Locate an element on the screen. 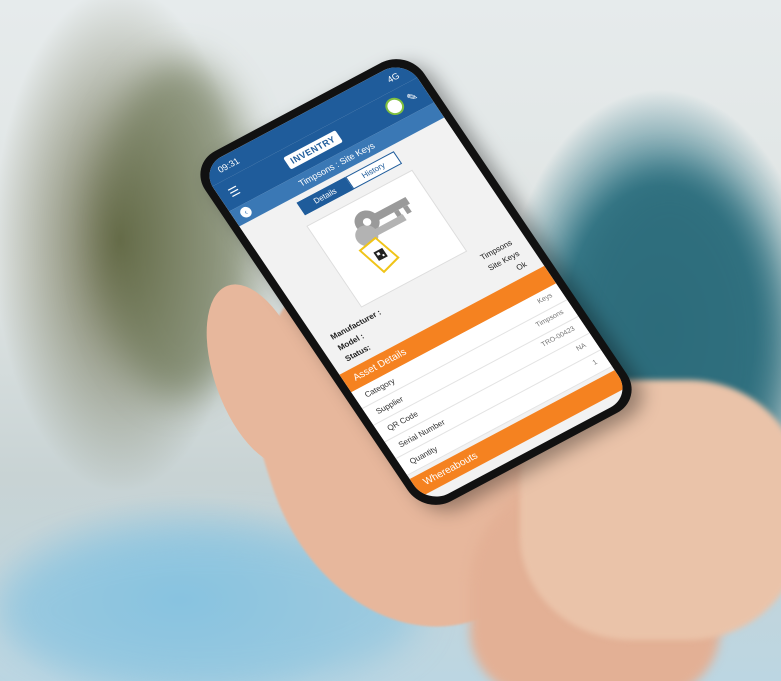 The width and height of the screenshot is (781, 681). back-arrow-icon: ‹ is located at coordinates (245, 212).